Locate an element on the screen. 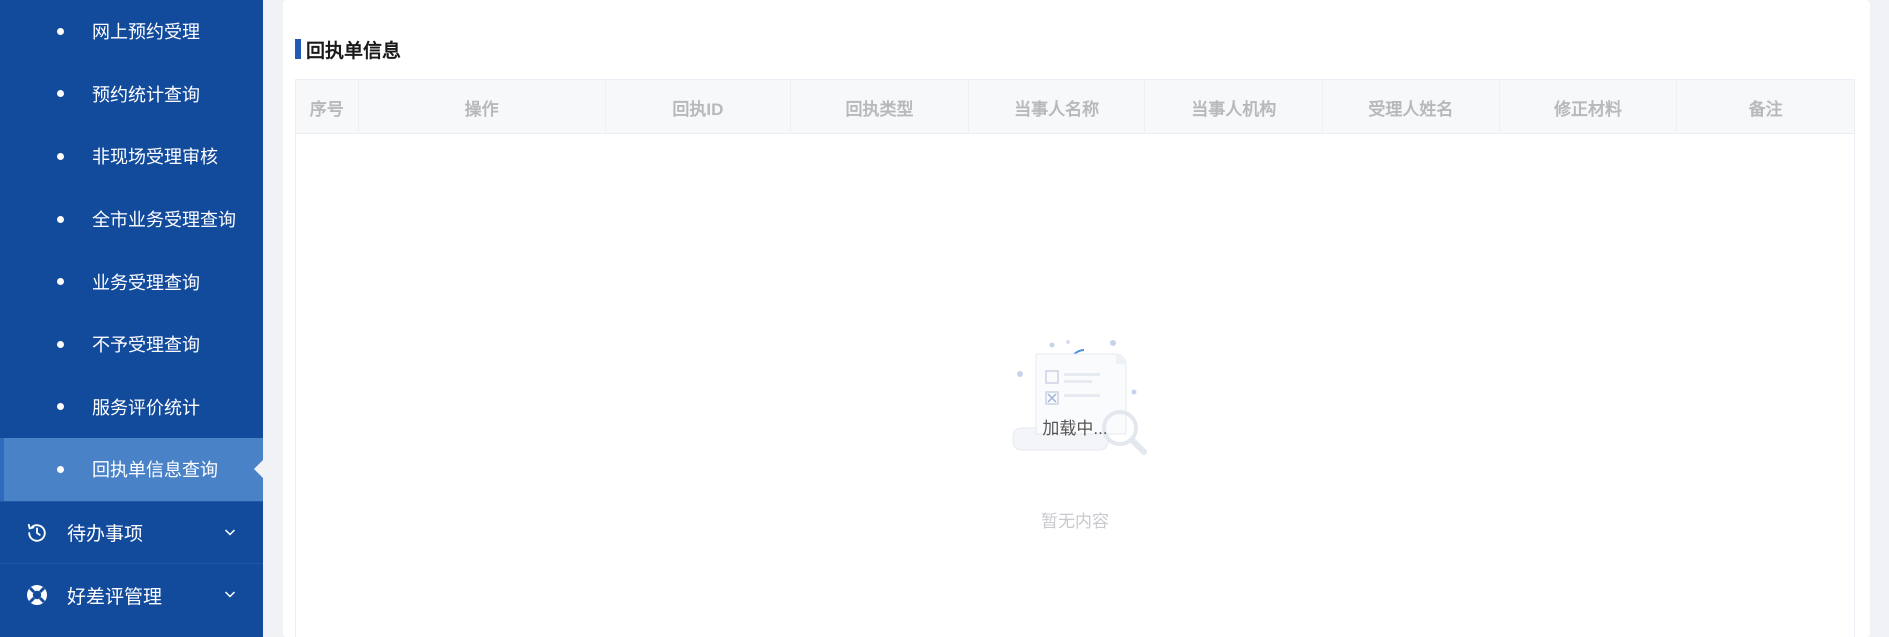 This screenshot has height=637, width=1889. sidebar-menu-rating-manage: 好差评管理 is located at coordinates (131, 594).